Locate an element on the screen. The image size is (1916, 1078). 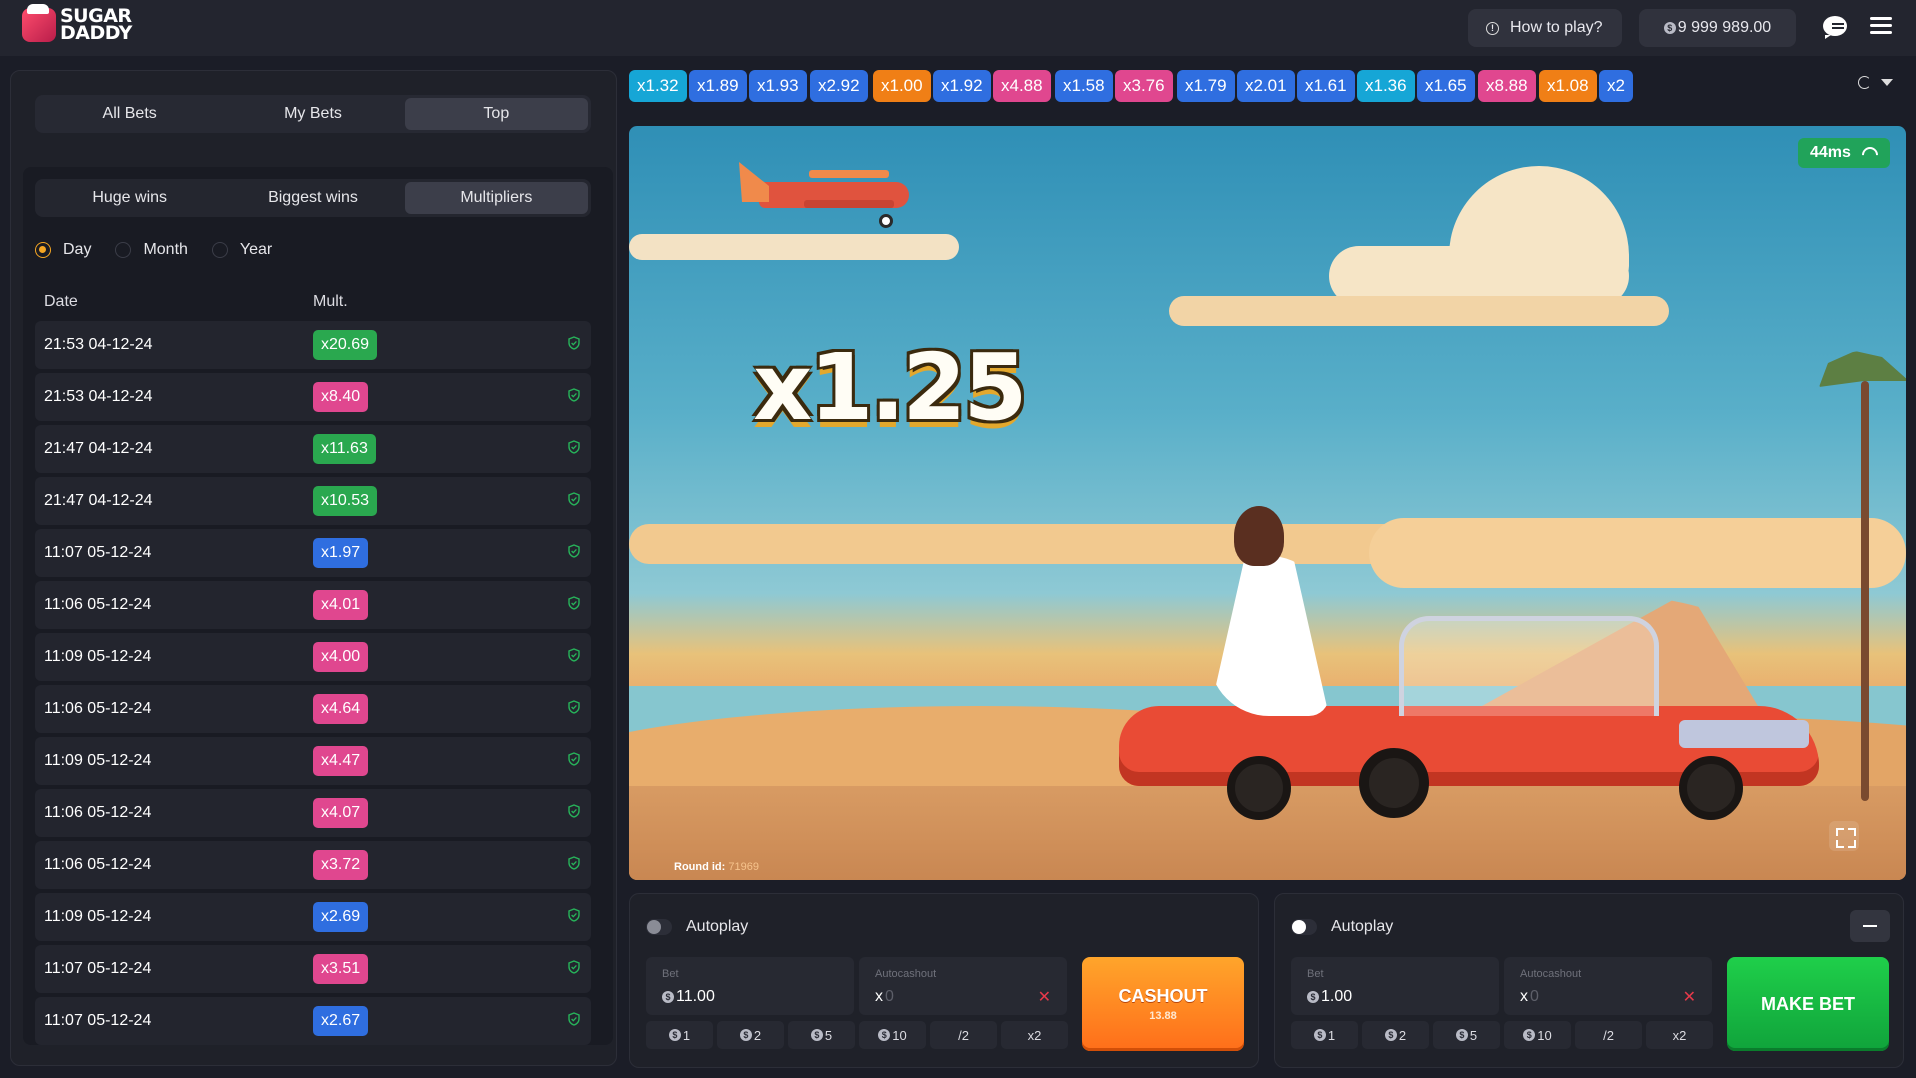
table-row: 21:53 04-12-24 x8.40 is located at coordinates (313, 397).